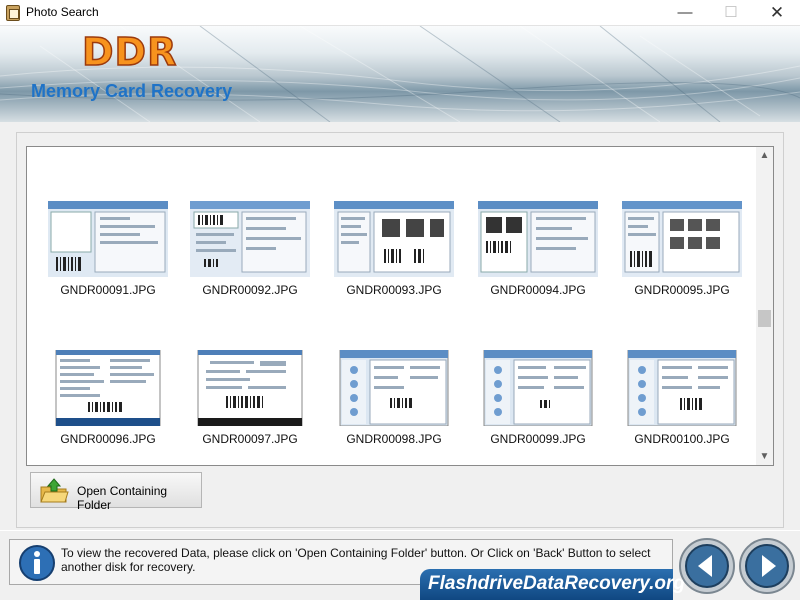  Describe the element at coordinates (682, 439) in the screenshot. I see `photo-filename: GNDR00100.JPG` at that location.